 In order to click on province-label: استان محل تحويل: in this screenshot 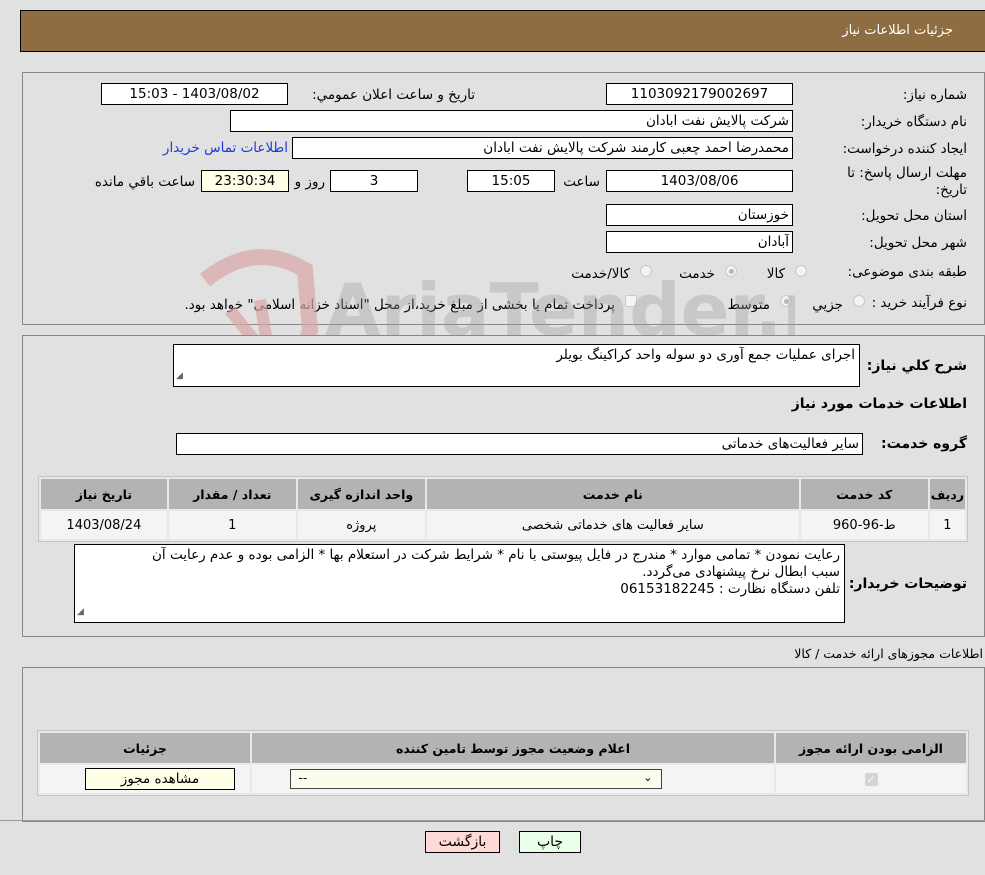, I will do `click(914, 216)`.